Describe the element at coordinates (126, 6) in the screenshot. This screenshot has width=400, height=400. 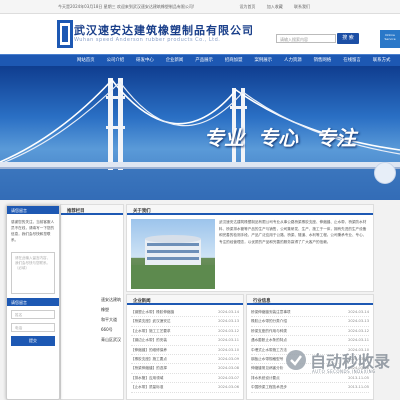
I see `greeting-text: 今天是2024年03月18日 星期三 欢迎来到武汉速安达建筑橡塑制品有限公司!` at that location.